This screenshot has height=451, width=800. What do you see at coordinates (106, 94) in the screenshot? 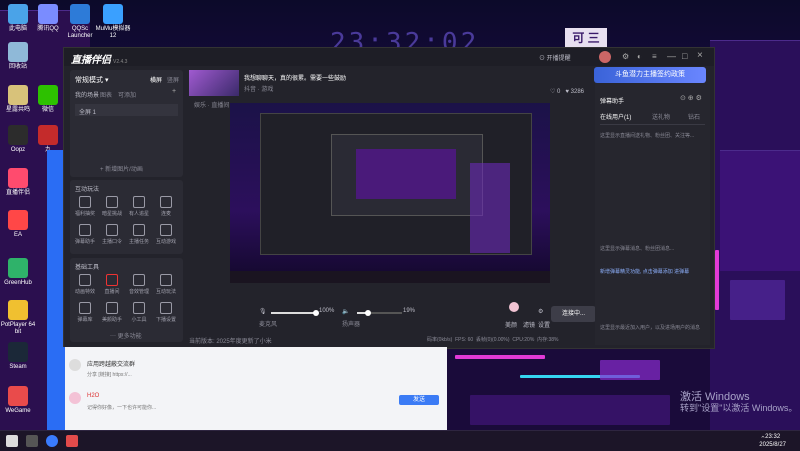
I see `scene-tab-chart: 图表` at bounding box center [106, 94].